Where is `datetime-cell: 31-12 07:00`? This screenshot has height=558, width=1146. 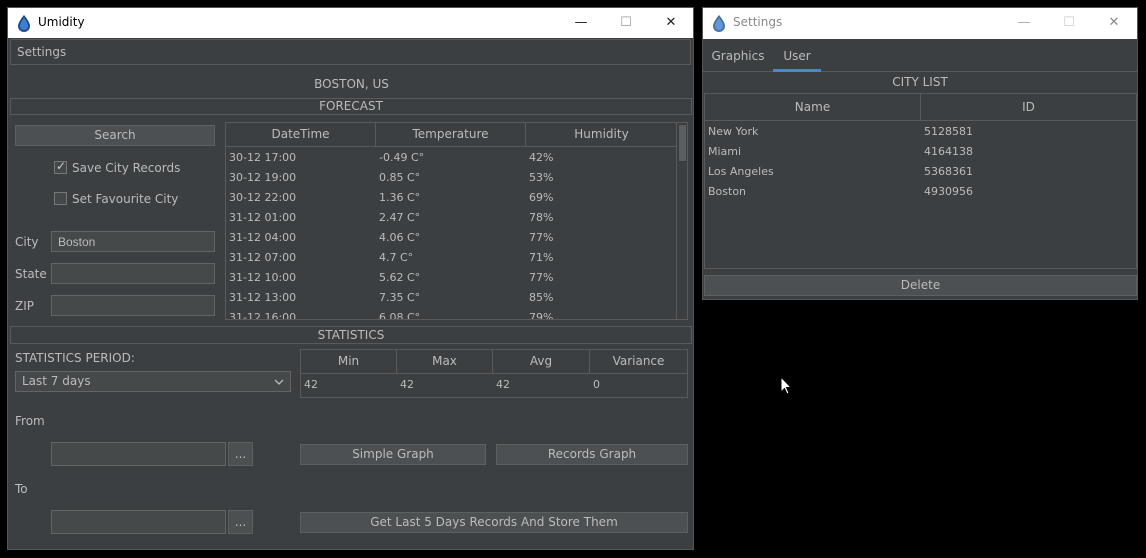 datetime-cell: 31-12 07:00 is located at coordinates (263, 257).